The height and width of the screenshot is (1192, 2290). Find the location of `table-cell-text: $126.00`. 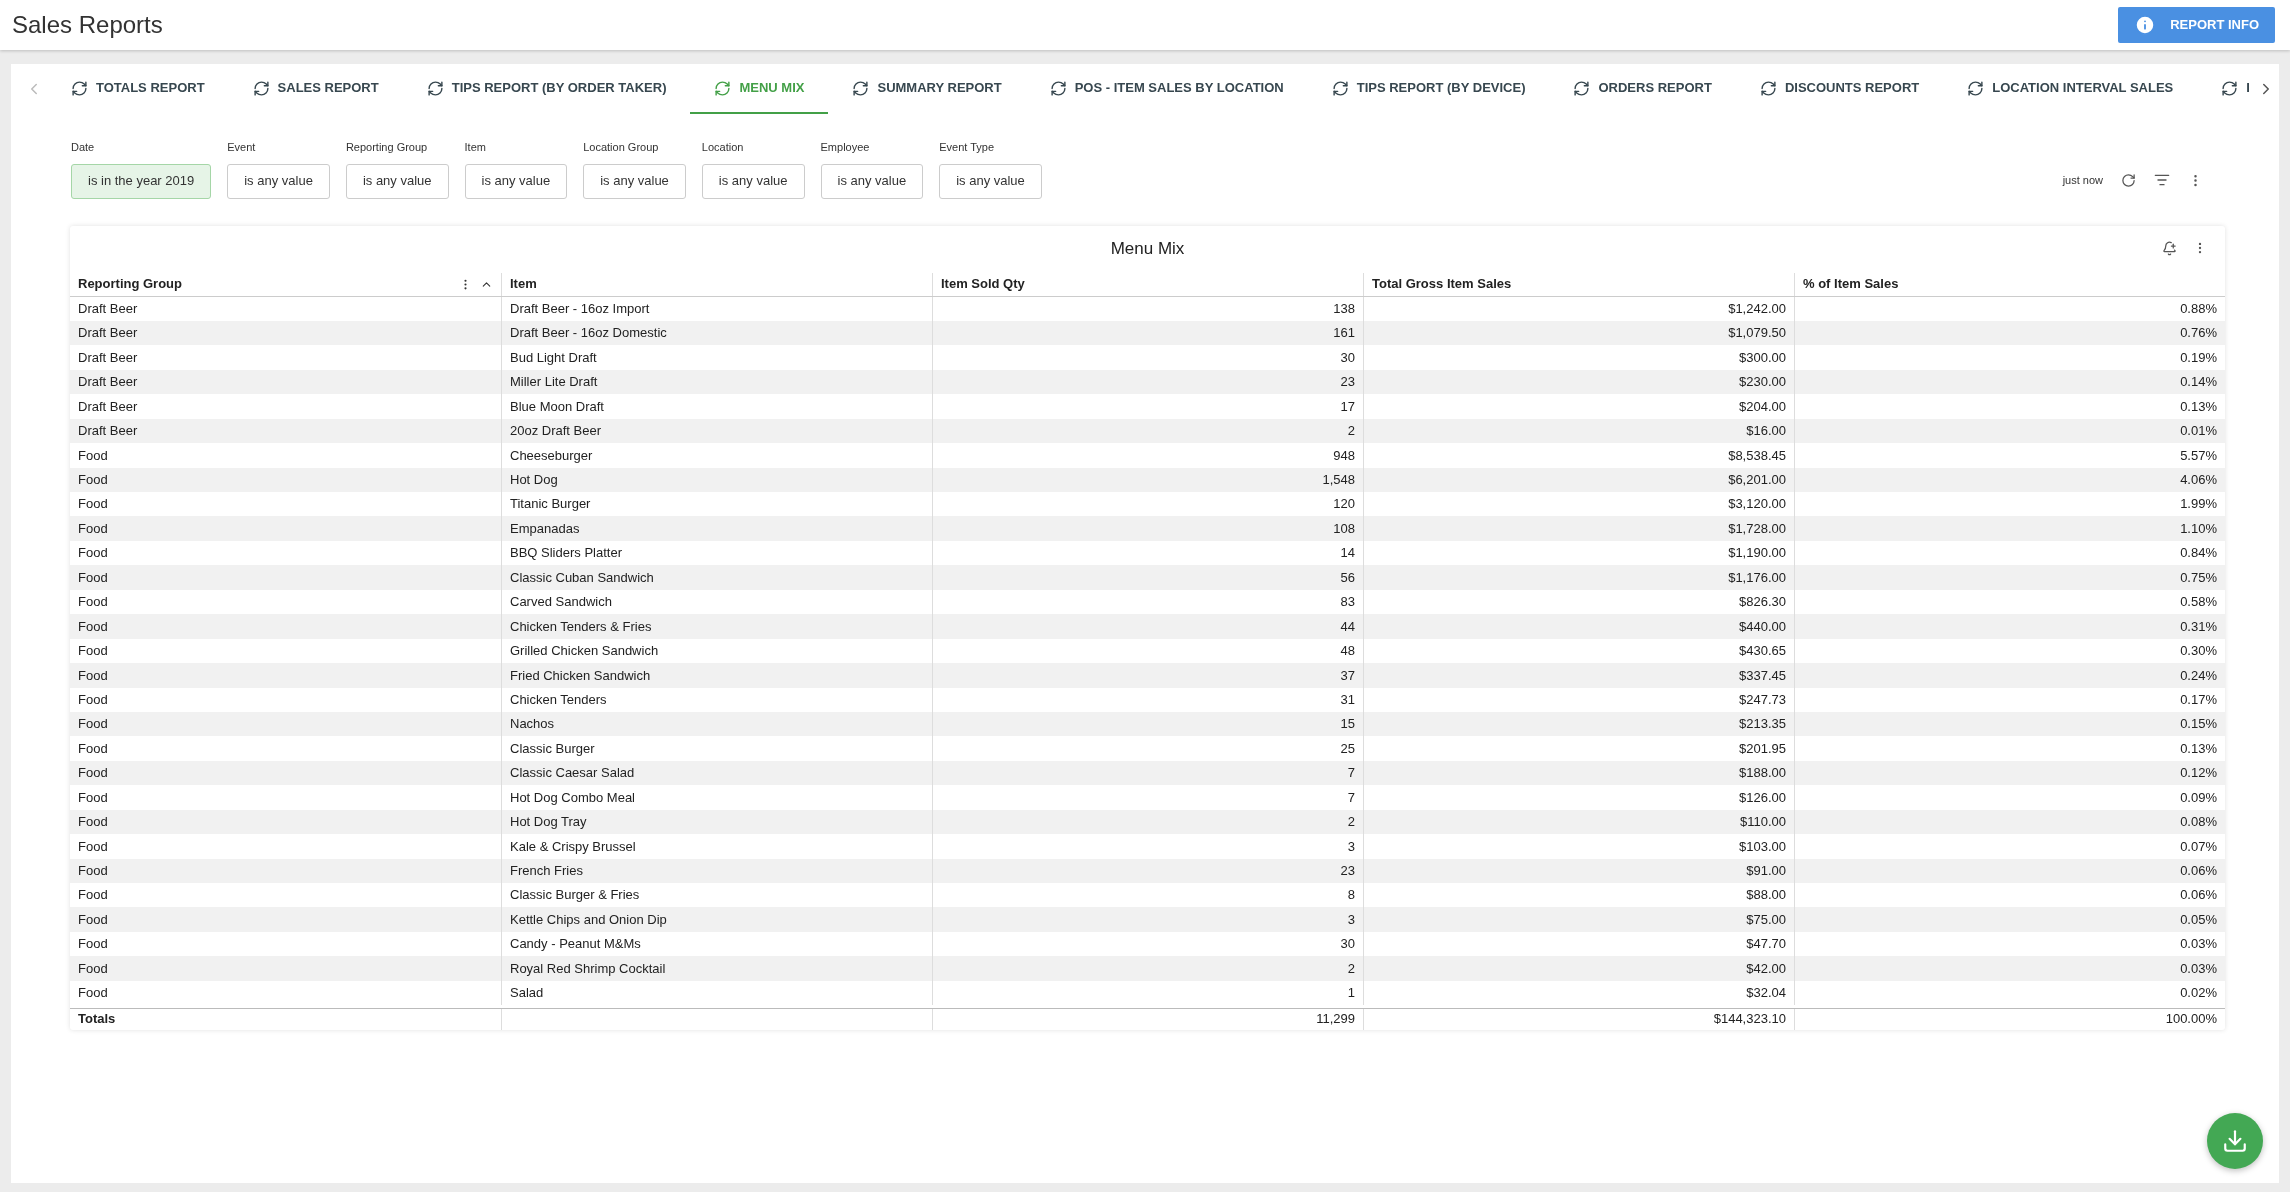

table-cell-text: $126.00 is located at coordinates (1762, 797).